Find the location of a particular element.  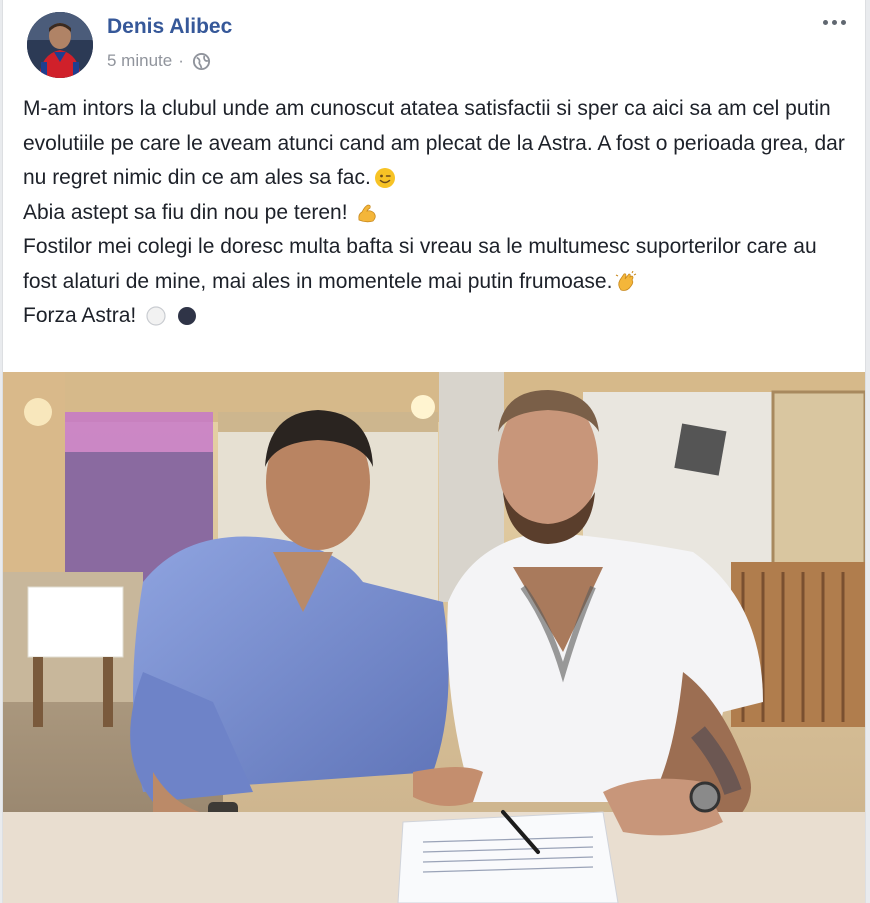

flexed-biceps-emoji-icon is located at coordinates (367, 213).